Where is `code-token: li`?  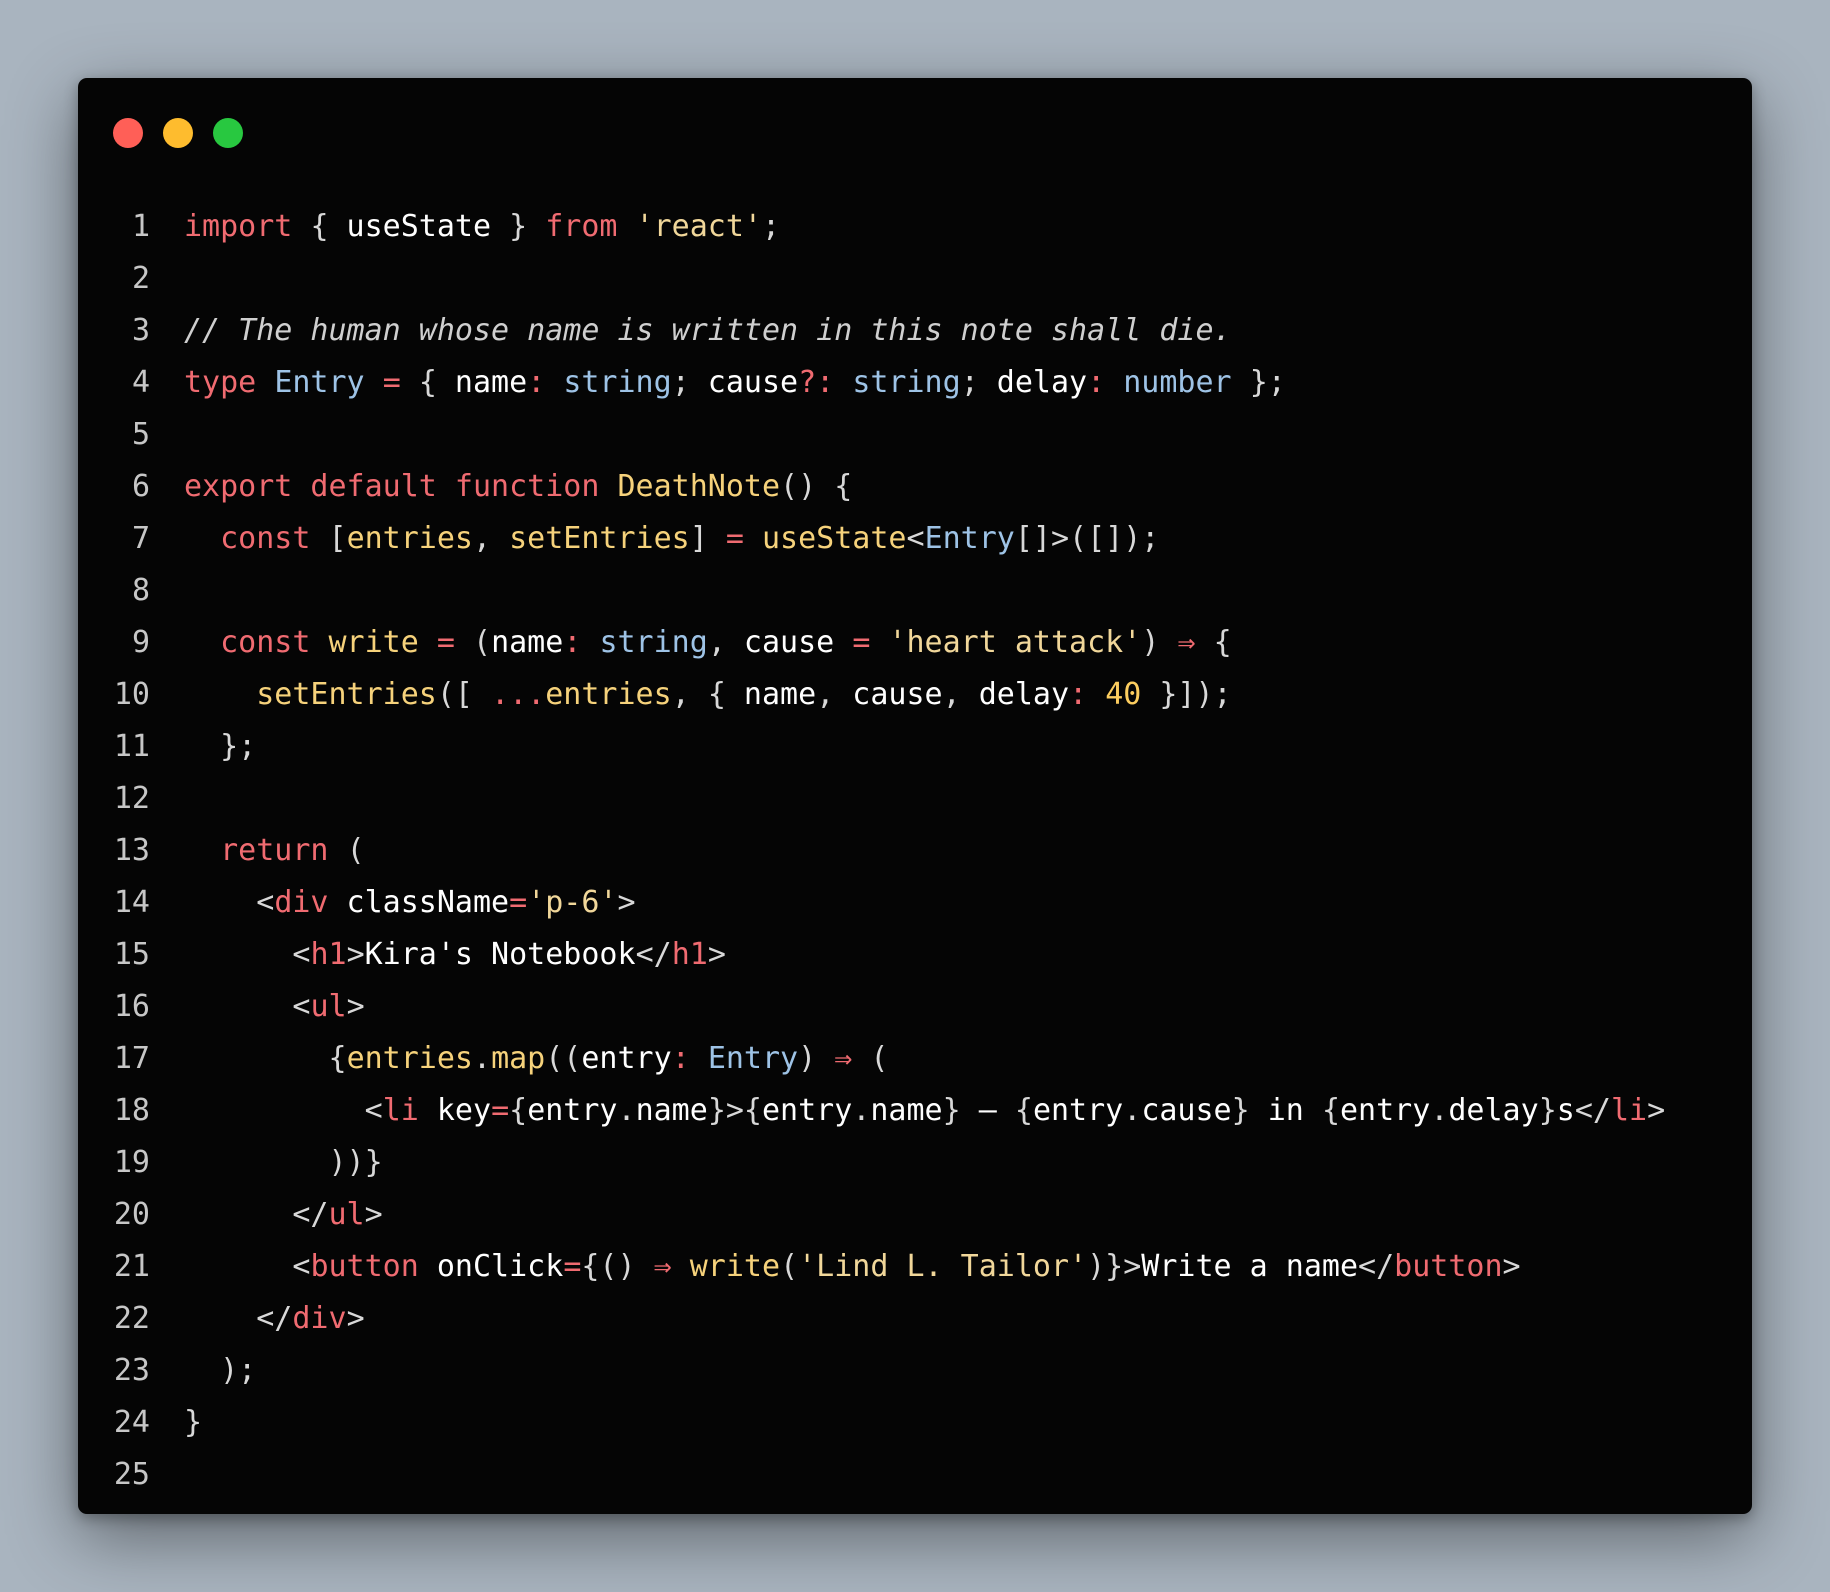 code-token: li is located at coordinates (400, 1110).